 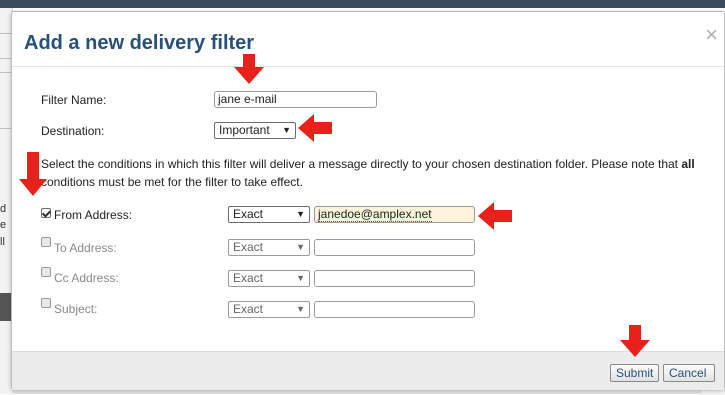 I want to click on title-divider, so click(x=368, y=66).